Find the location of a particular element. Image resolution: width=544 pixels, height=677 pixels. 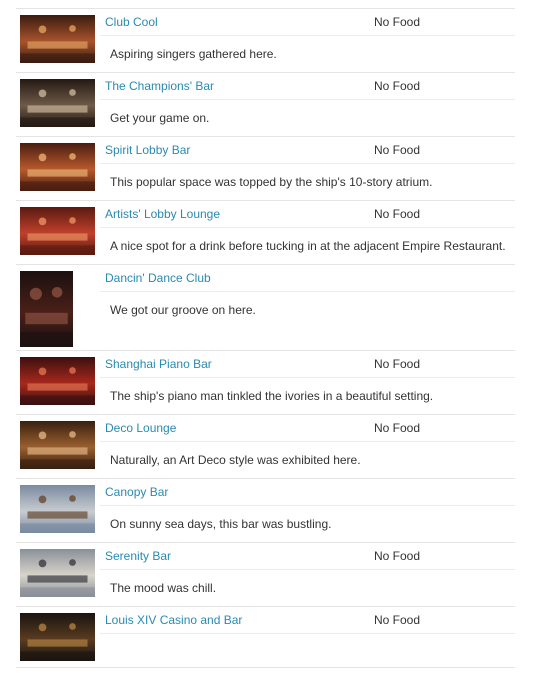

casino-icon is located at coordinates (57, 637).